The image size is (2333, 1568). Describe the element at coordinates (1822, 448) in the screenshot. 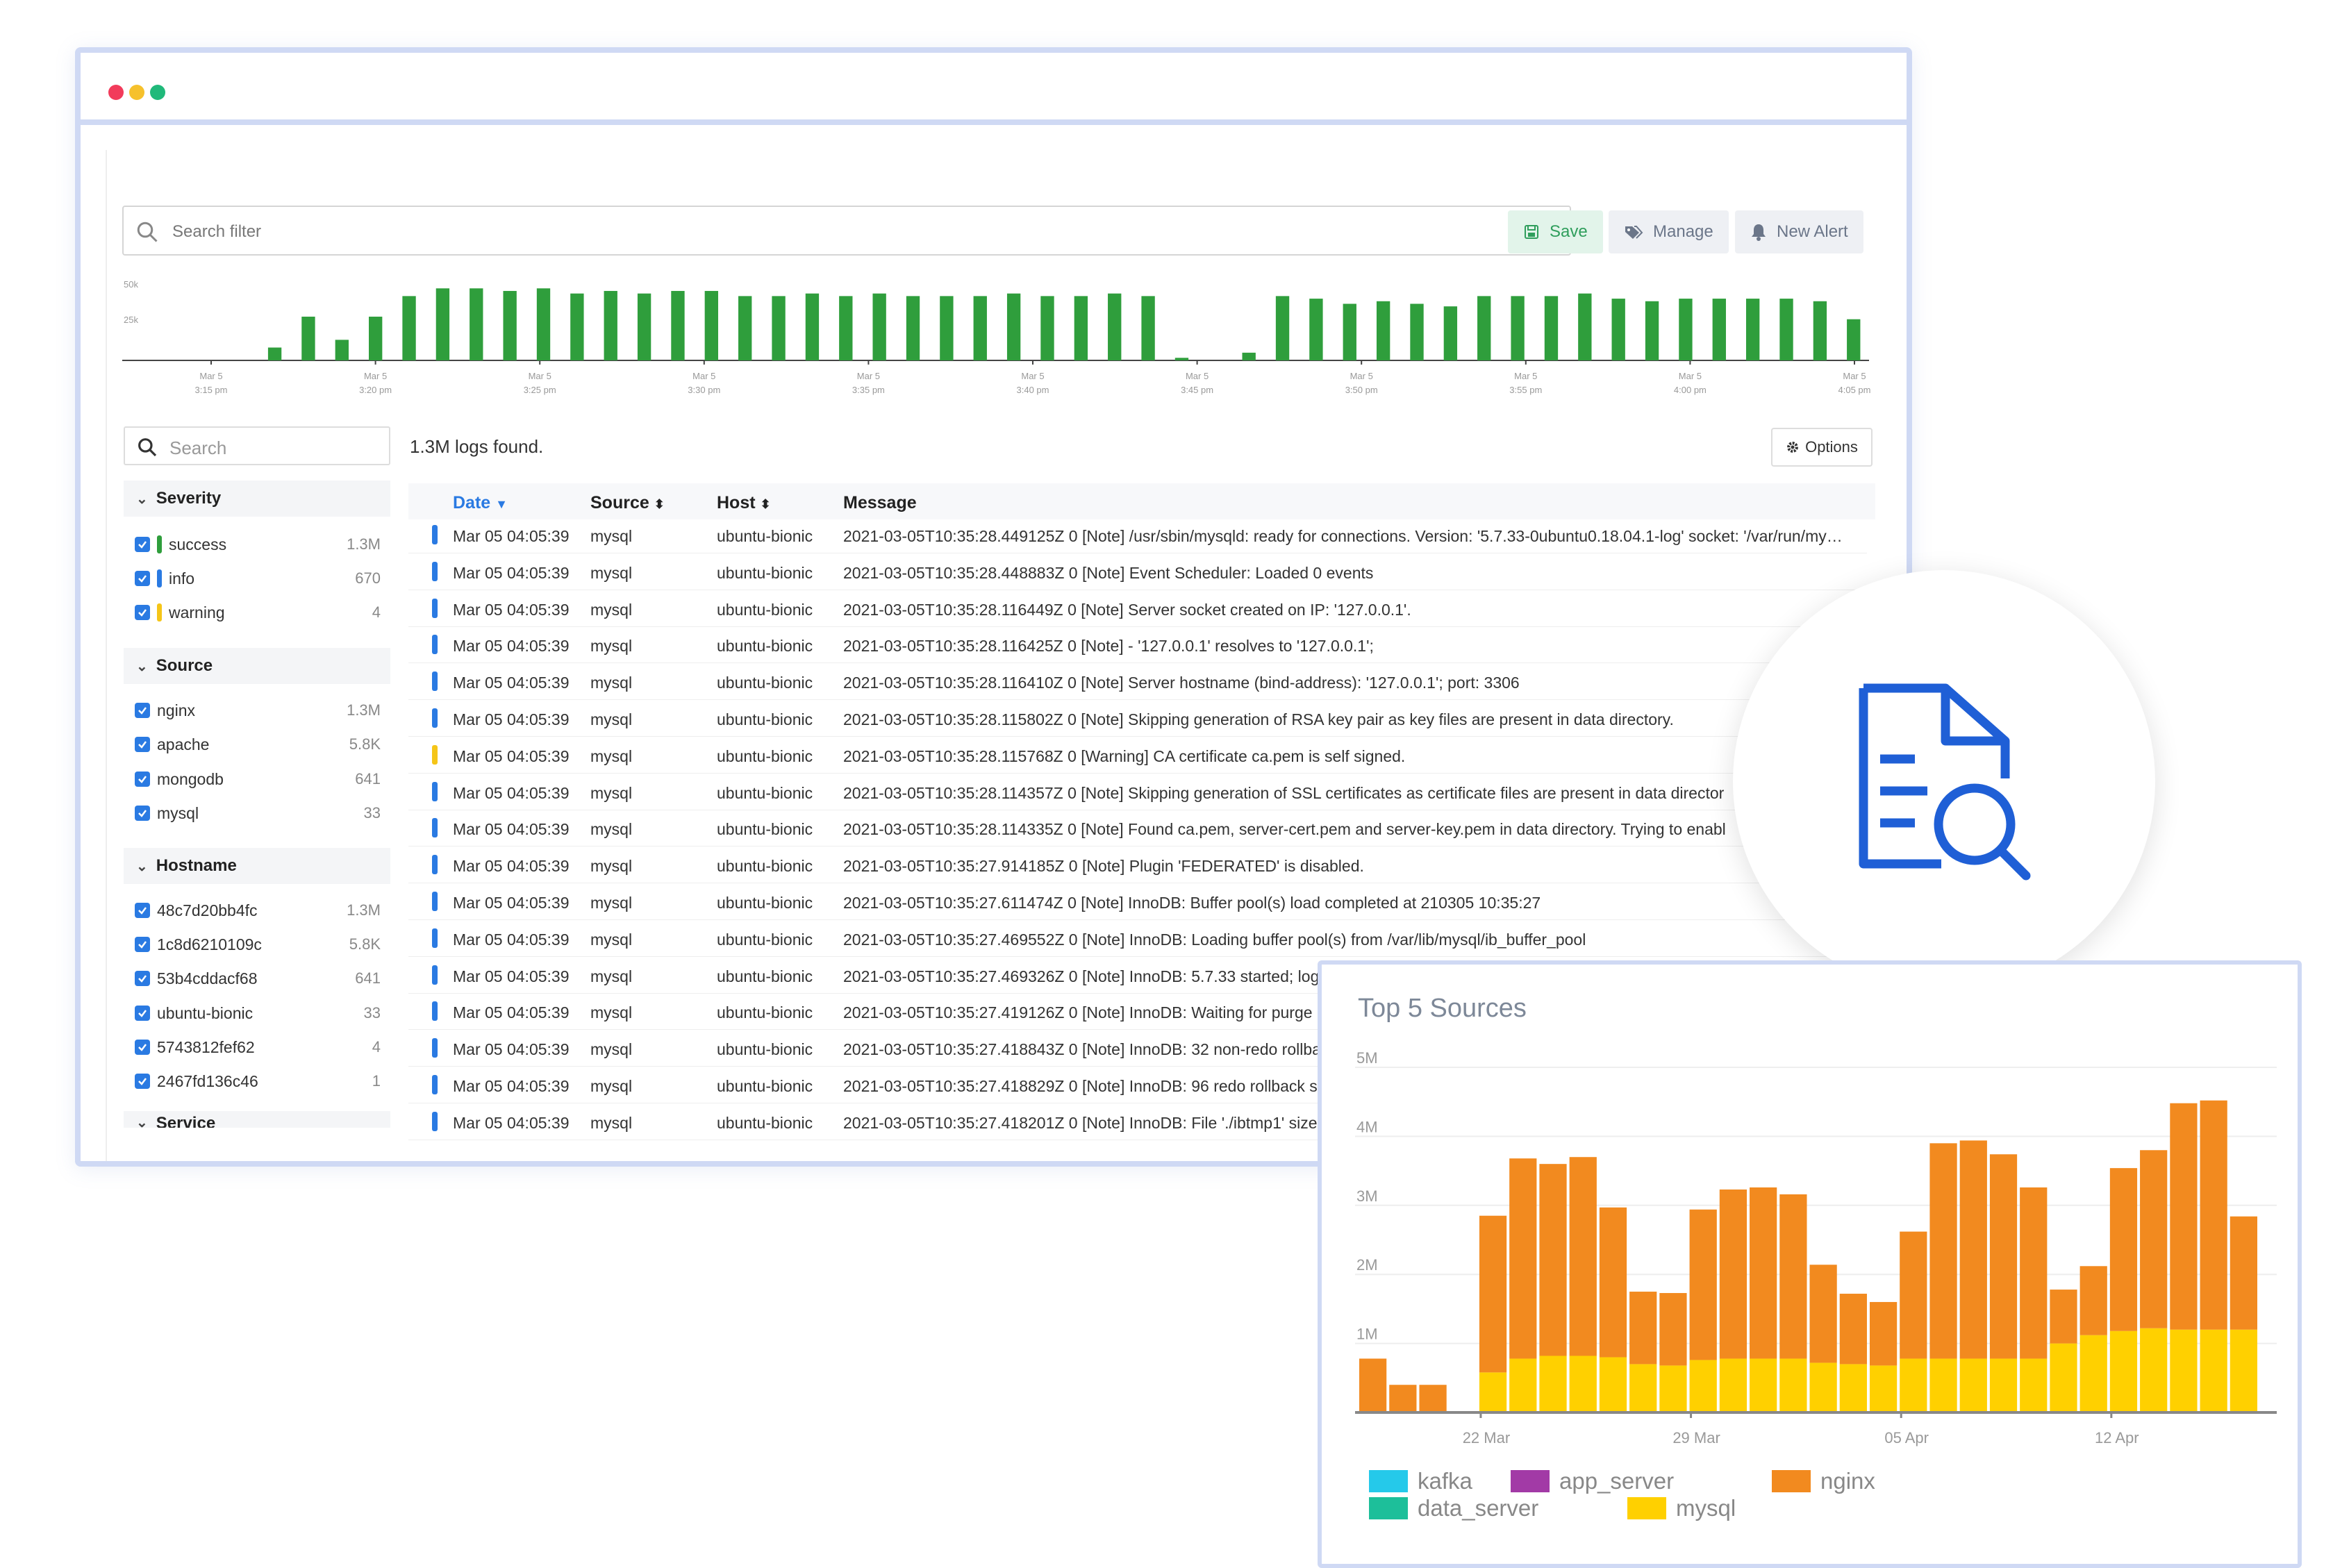

I see `options-button: Options` at that location.